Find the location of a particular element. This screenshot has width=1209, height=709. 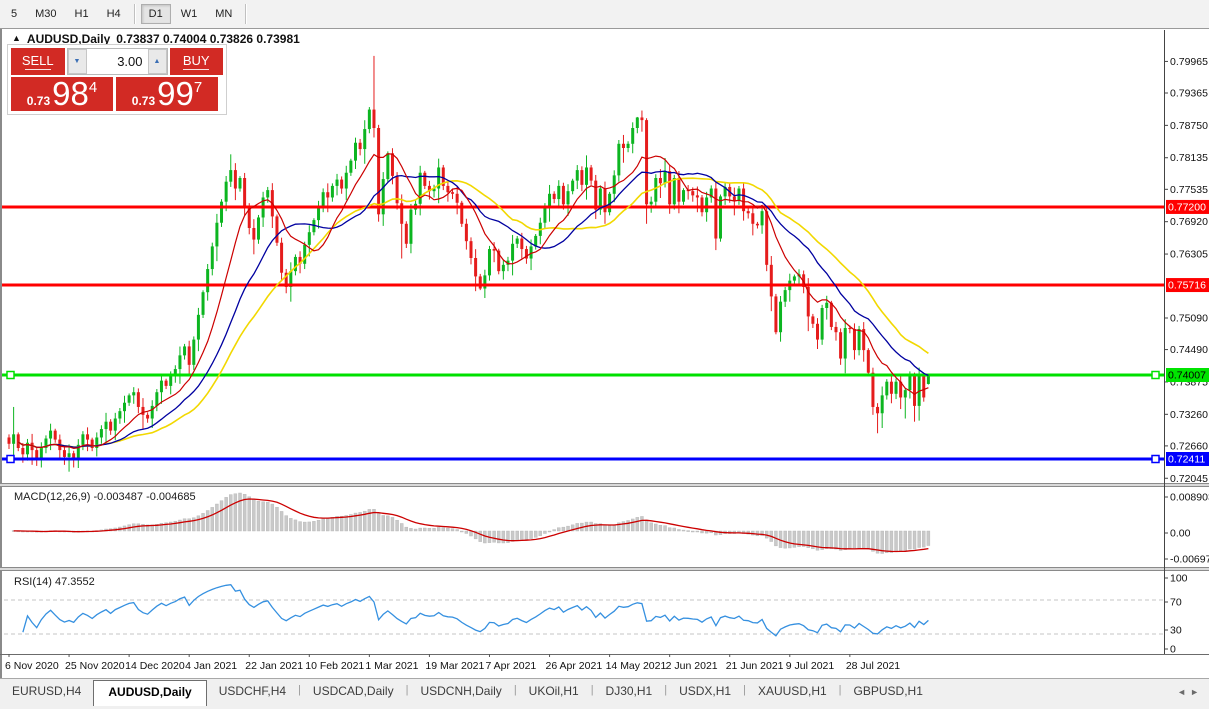

svg-text: 0.72045 is located at coordinates (1189, 479).